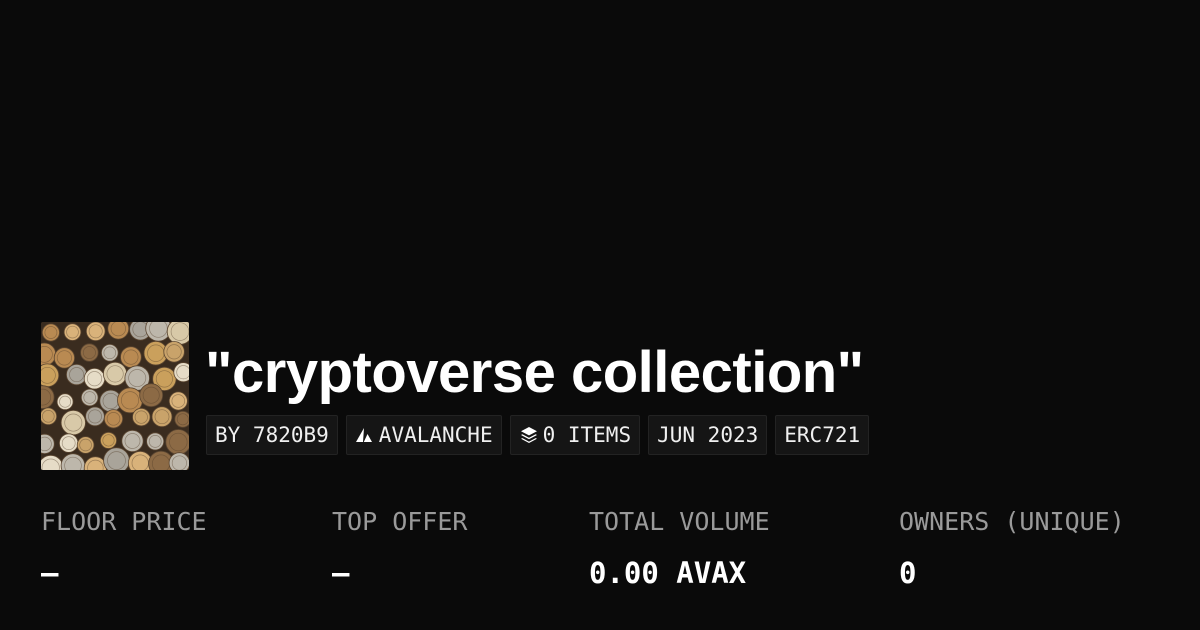 Image resolution: width=1200 pixels, height=630 pixels. What do you see at coordinates (908, 573) in the screenshot?
I see `stat-value: 0` at bounding box center [908, 573].